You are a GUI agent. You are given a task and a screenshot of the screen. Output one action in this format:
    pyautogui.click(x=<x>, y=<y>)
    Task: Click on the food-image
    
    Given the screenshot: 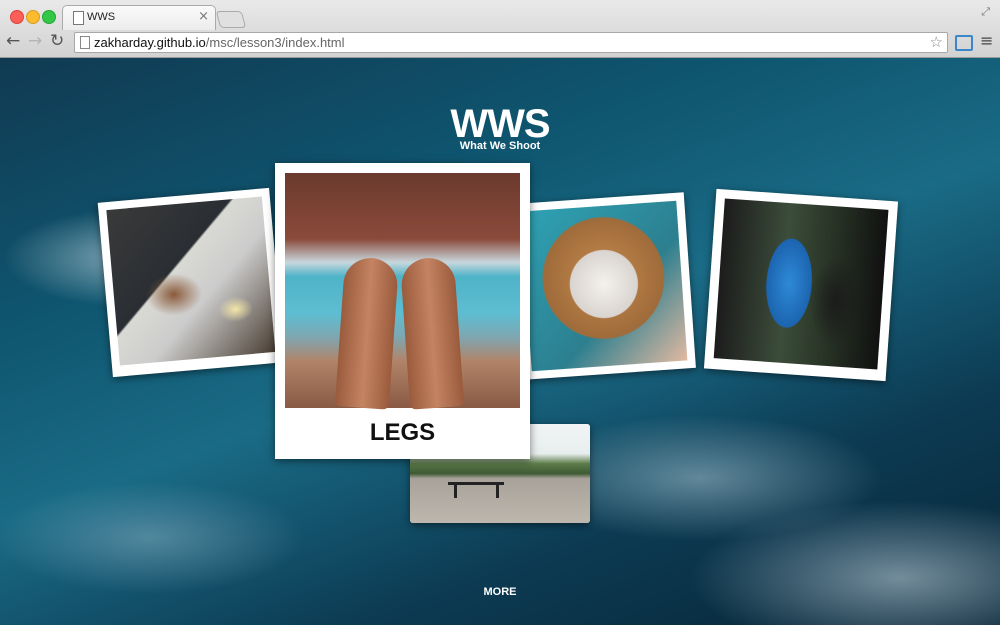 What is the action you would take?
    pyautogui.click(x=191, y=281)
    